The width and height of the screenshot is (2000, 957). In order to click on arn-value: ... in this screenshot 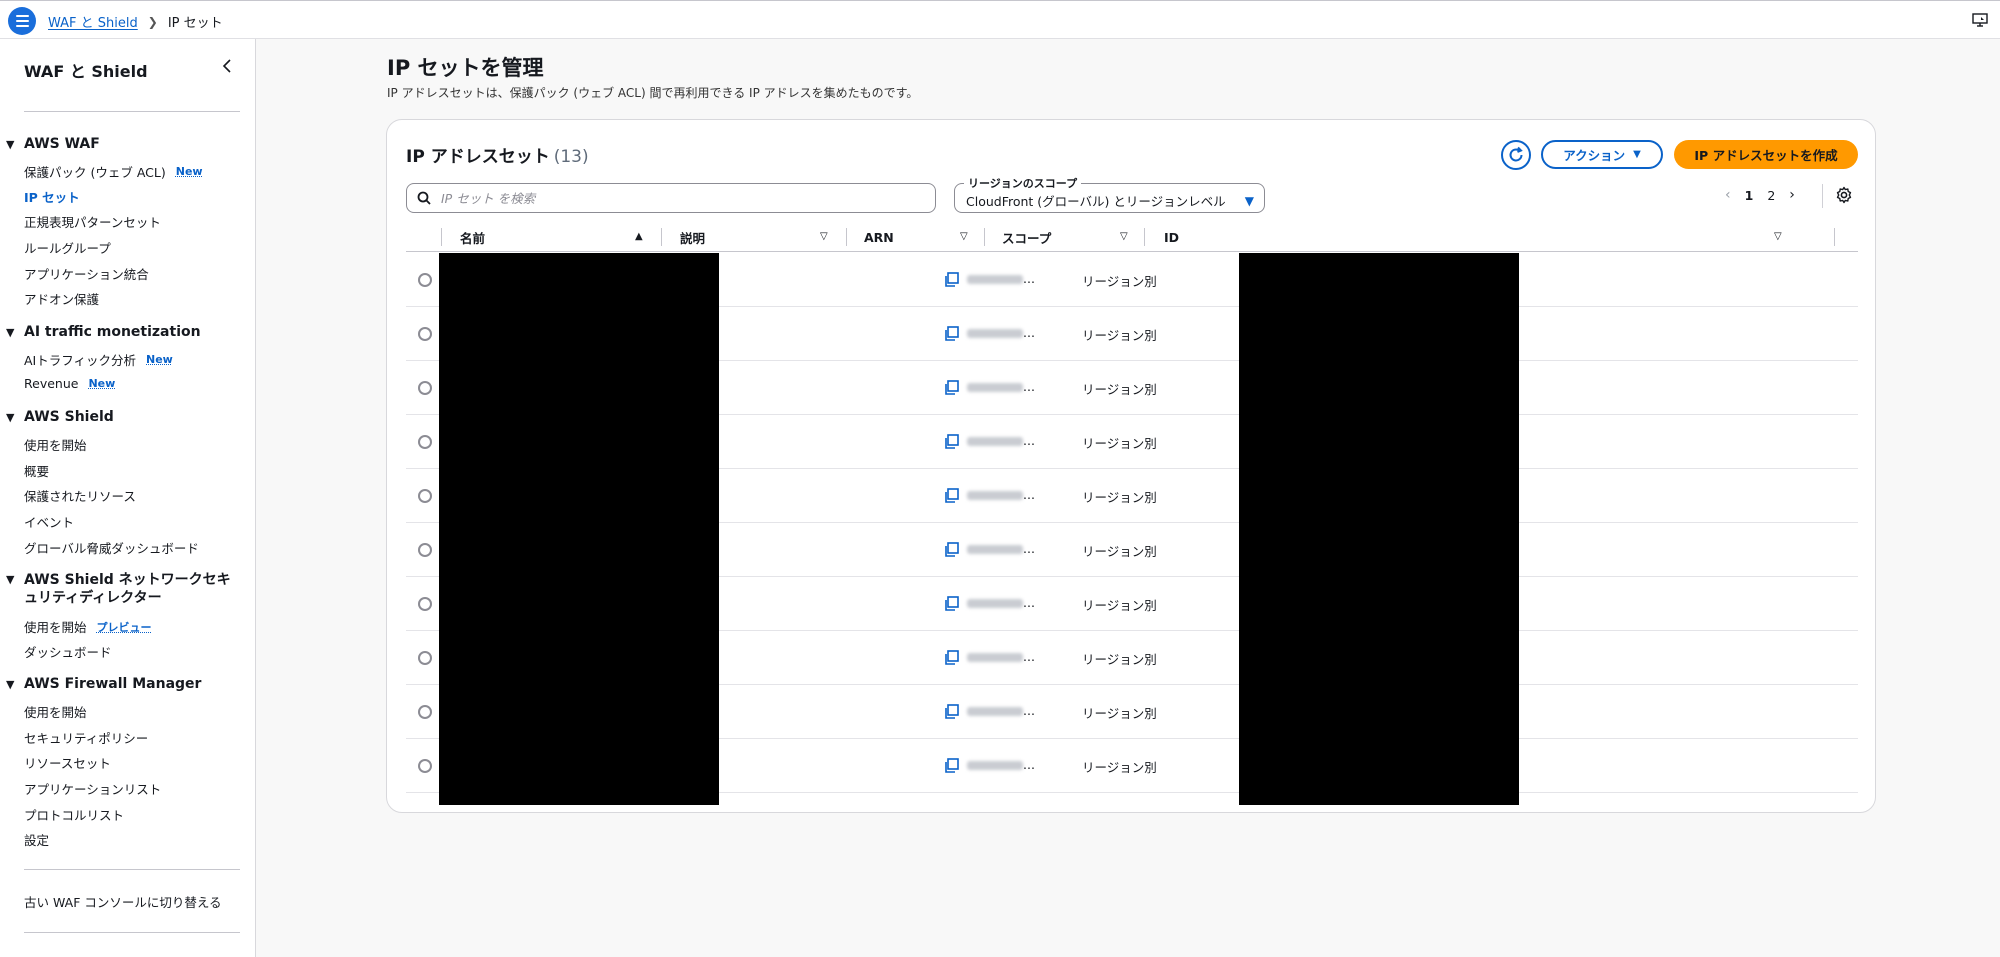, I will do `click(1029, 386)`.